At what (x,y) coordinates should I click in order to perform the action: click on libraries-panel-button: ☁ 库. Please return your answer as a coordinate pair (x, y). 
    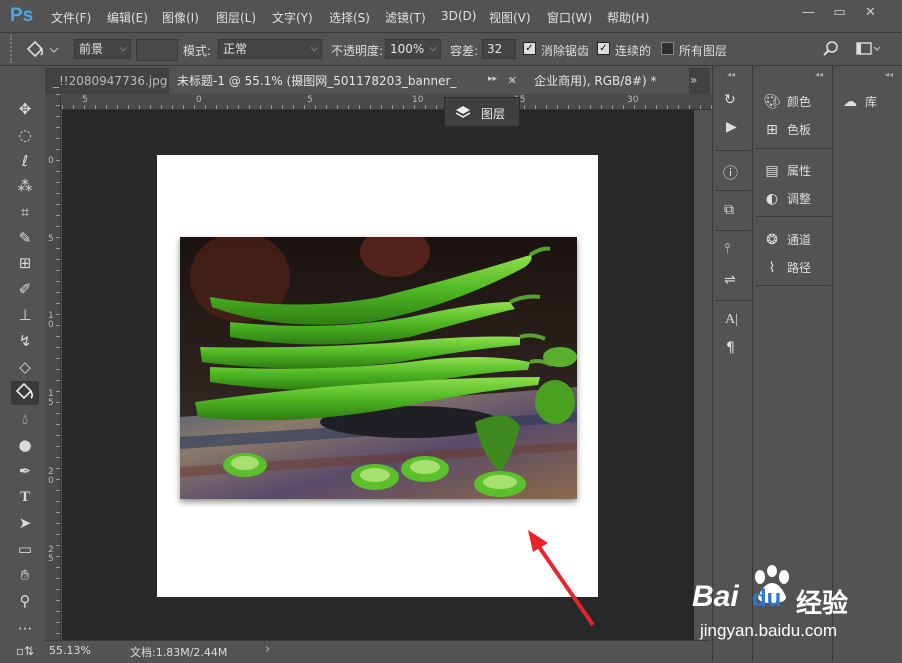
    Looking at the image, I should click on (859, 101).